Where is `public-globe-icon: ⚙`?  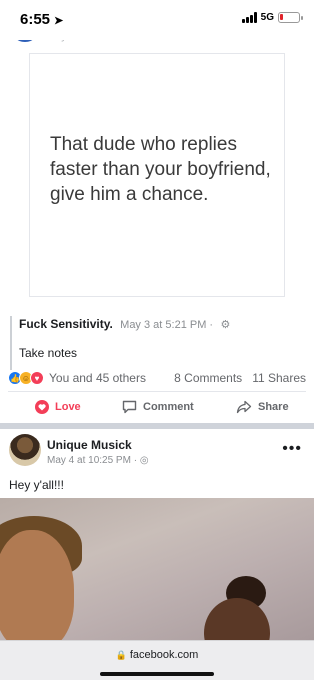
public-globe-icon: ⚙ is located at coordinates (225, 325).